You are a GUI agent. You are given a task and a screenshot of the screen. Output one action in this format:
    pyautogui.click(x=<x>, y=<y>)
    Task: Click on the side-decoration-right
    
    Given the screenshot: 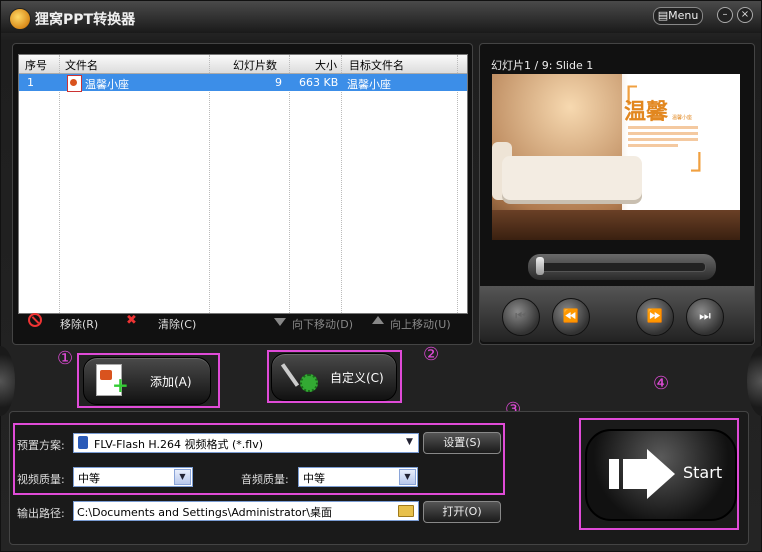 What is the action you would take?
    pyautogui.click(x=754, y=381)
    